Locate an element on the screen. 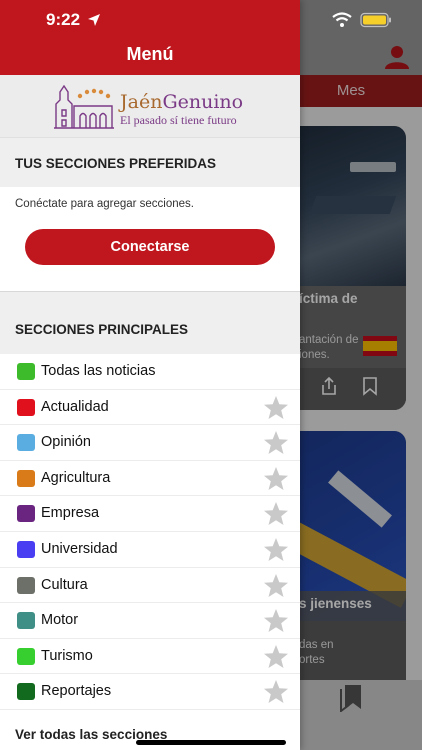 Image resolution: width=422 pixels, height=750 pixels. location-arrow-icon is located at coordinates (94, 20).